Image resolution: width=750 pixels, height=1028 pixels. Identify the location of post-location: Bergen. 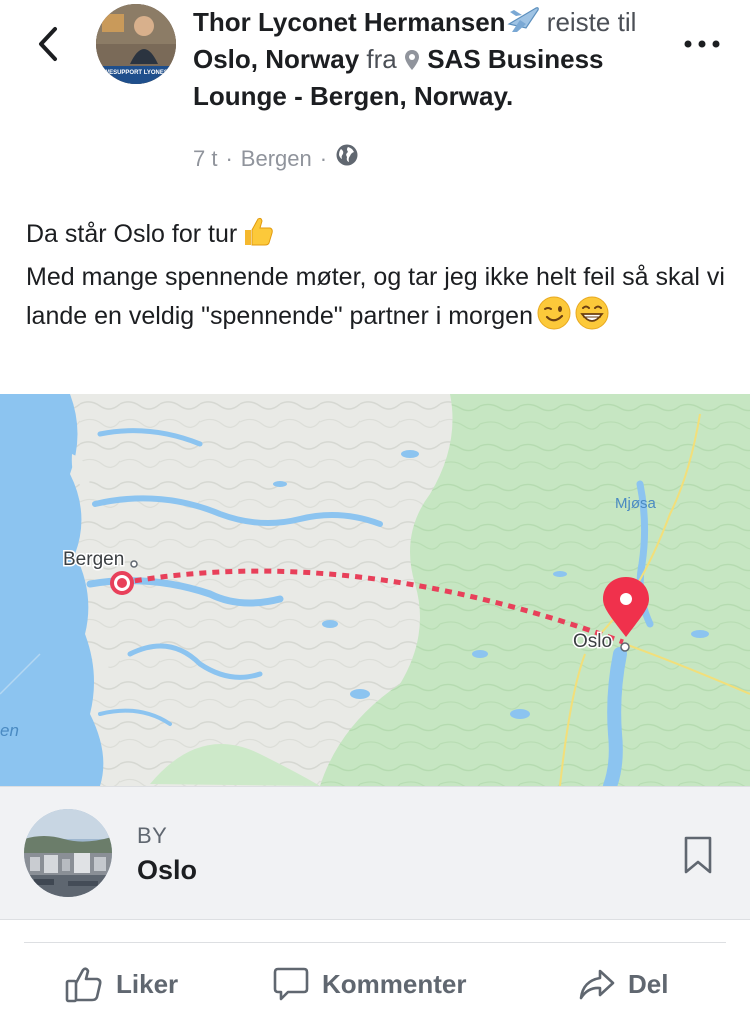
(276, 159).